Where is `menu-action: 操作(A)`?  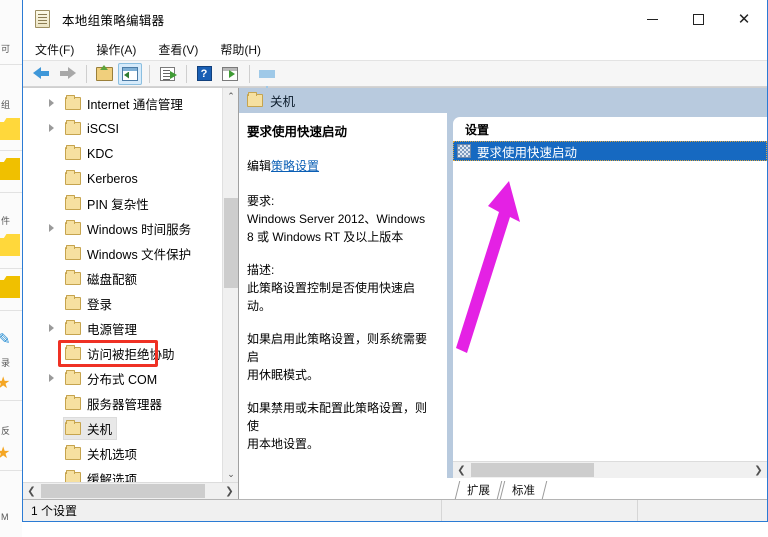
menu-action: 操作(A) is located at coordinates (116, 49).